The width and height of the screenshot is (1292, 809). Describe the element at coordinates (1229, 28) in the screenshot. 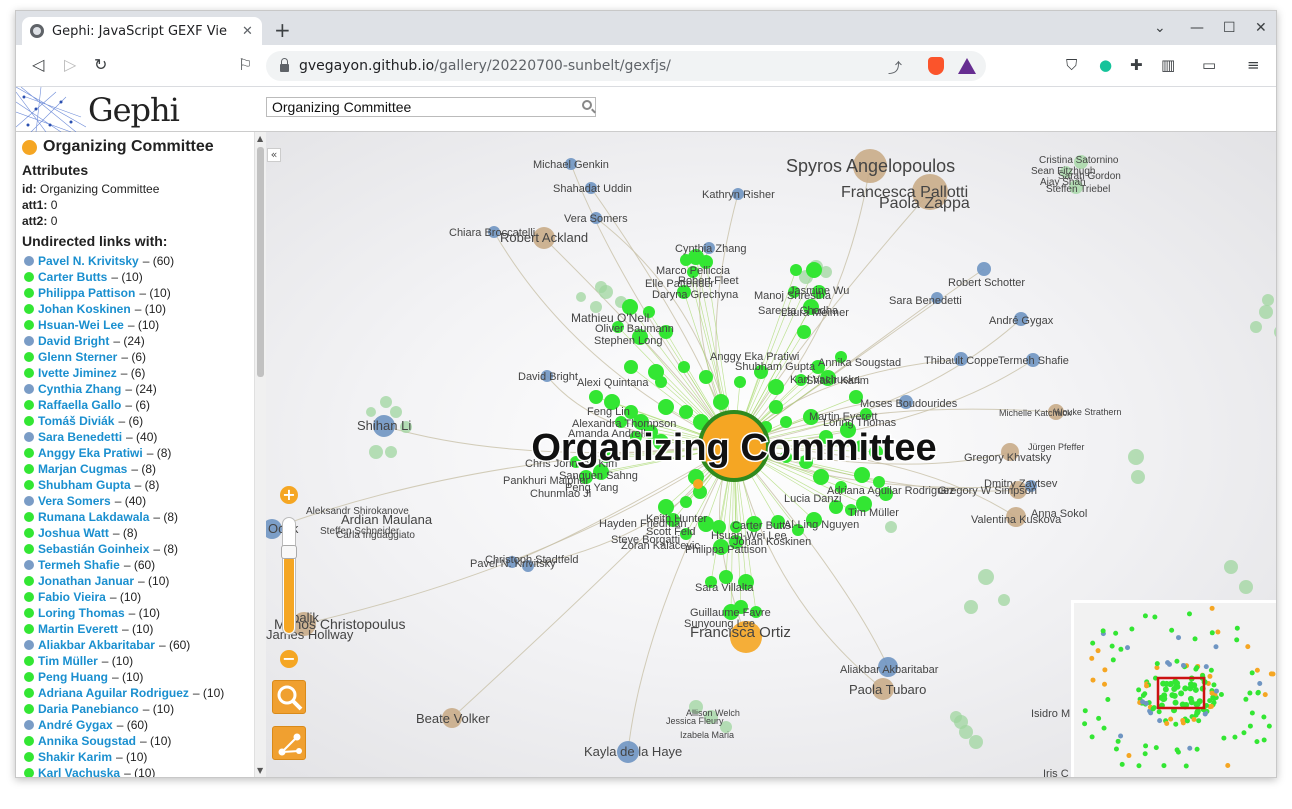

I see `maximize-button: ☐` at that location.